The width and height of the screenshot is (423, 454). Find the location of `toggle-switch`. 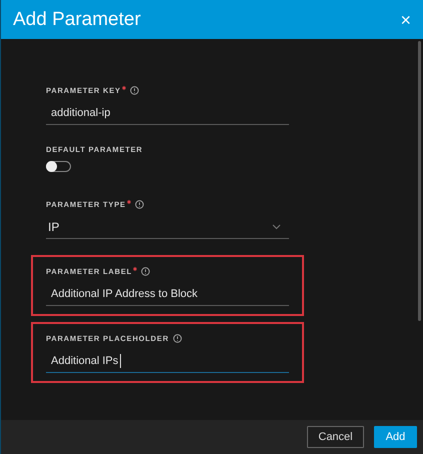

toggle-switch is located at coordinates (58, 166).